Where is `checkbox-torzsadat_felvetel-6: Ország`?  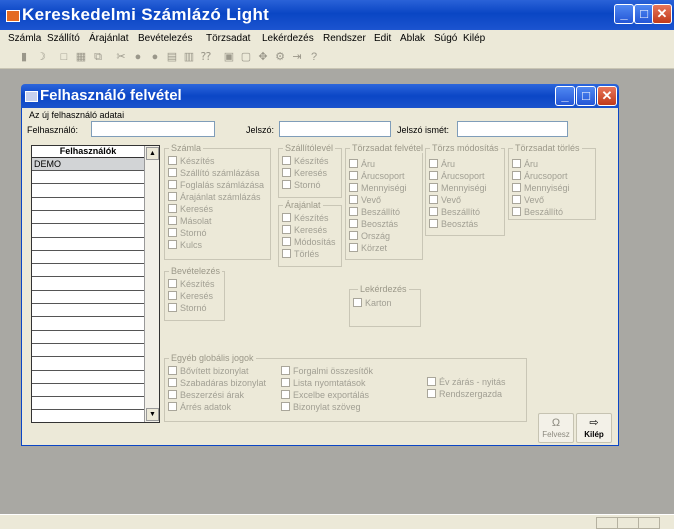
checkbox-torzsadat_felvetel-6: Ország is located at coordinates (369, 236).